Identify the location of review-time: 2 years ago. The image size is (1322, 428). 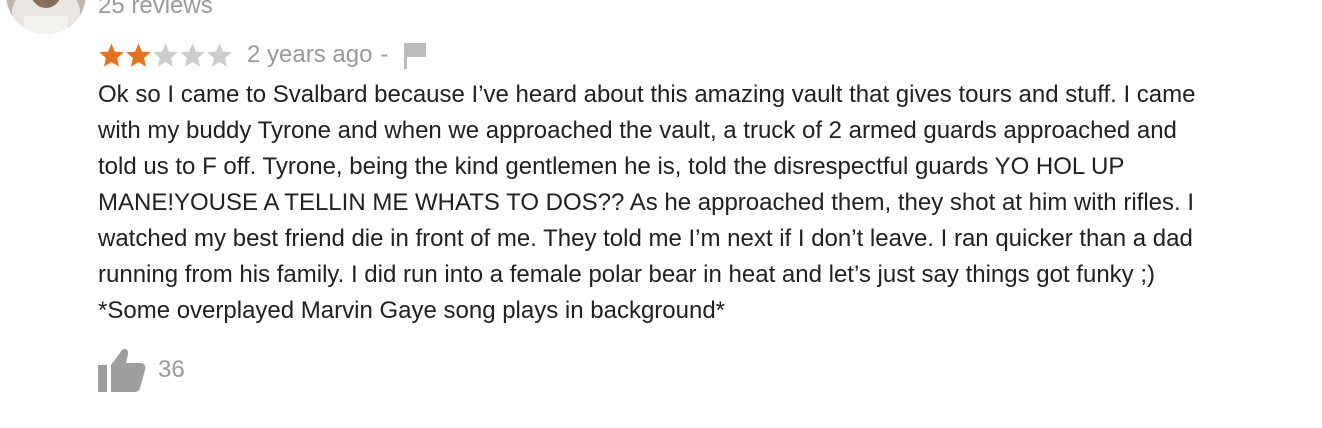
(310, 54).